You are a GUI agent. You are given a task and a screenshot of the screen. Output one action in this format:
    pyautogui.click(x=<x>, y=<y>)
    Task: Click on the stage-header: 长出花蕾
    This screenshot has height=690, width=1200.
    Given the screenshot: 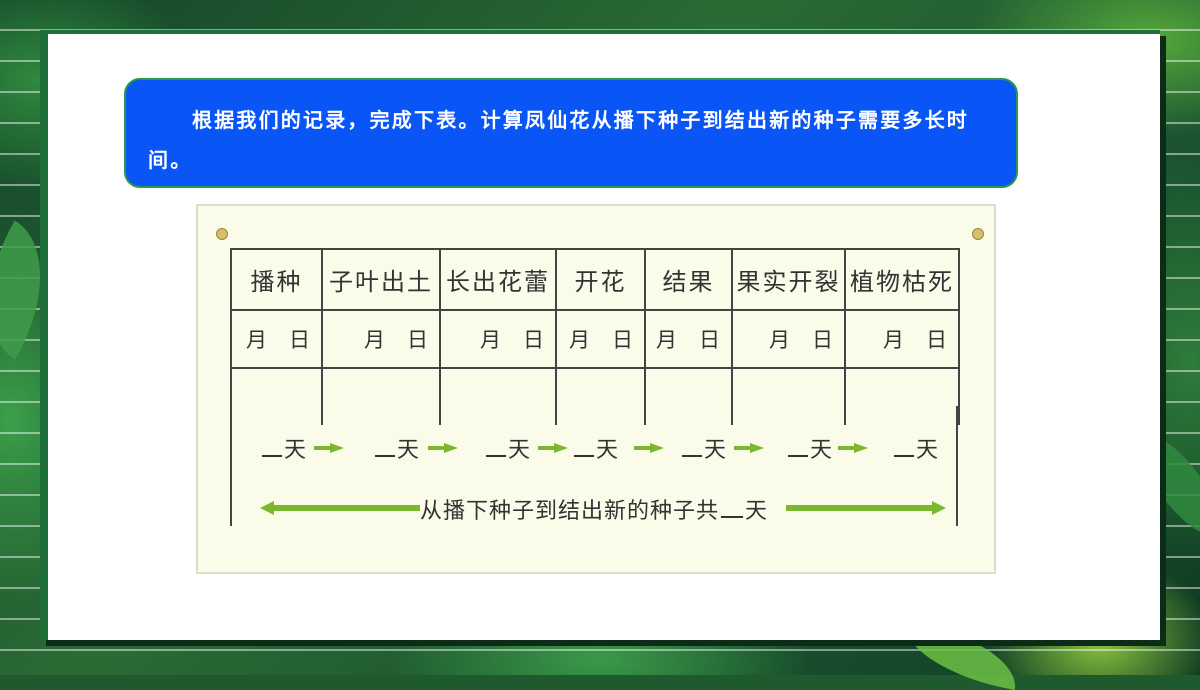 What is the action you would take?
    pyautogui.click(x=498, y=279)
    